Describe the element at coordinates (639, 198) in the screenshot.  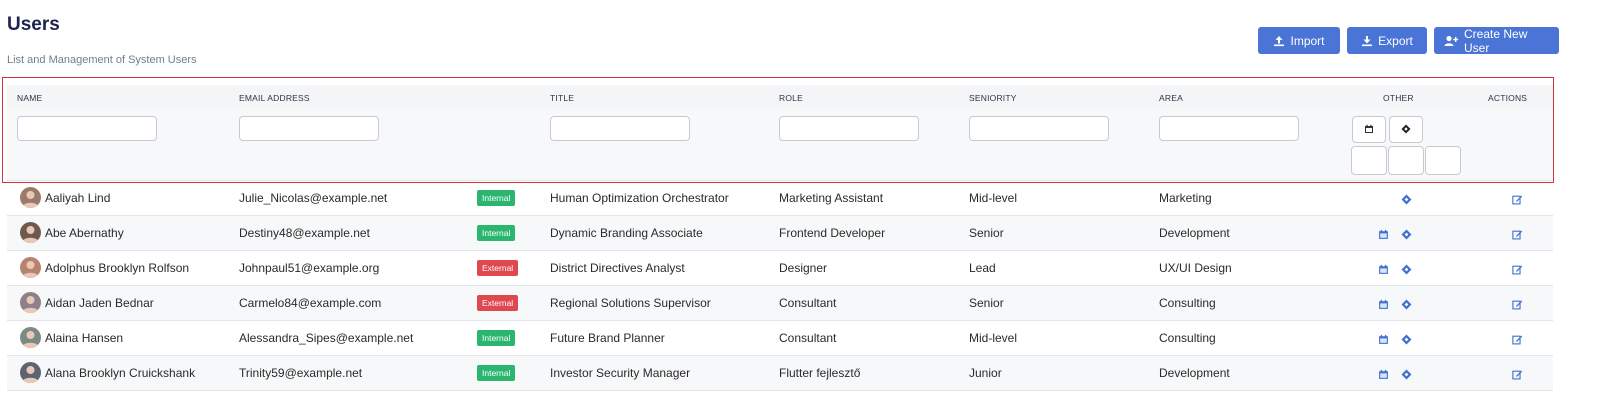
I see `user-title: Human Optimization Orchestrator` at that location.